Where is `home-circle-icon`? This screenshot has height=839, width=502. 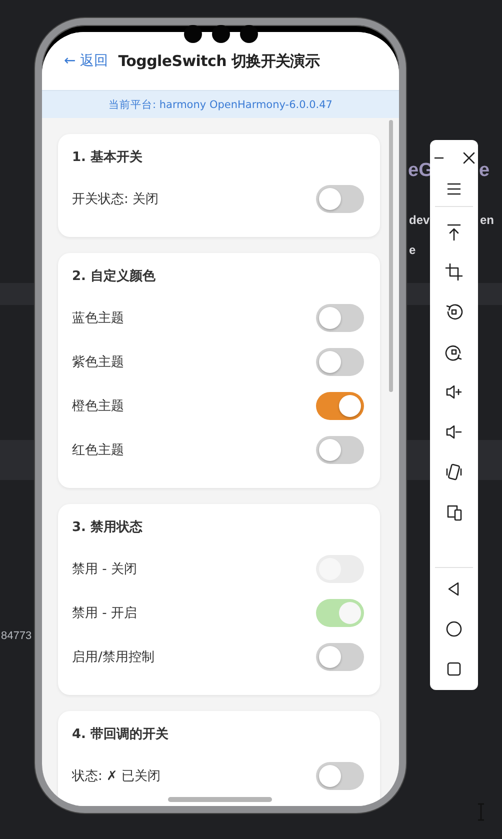
home-circle-icon is located at coordinates (454, 629).